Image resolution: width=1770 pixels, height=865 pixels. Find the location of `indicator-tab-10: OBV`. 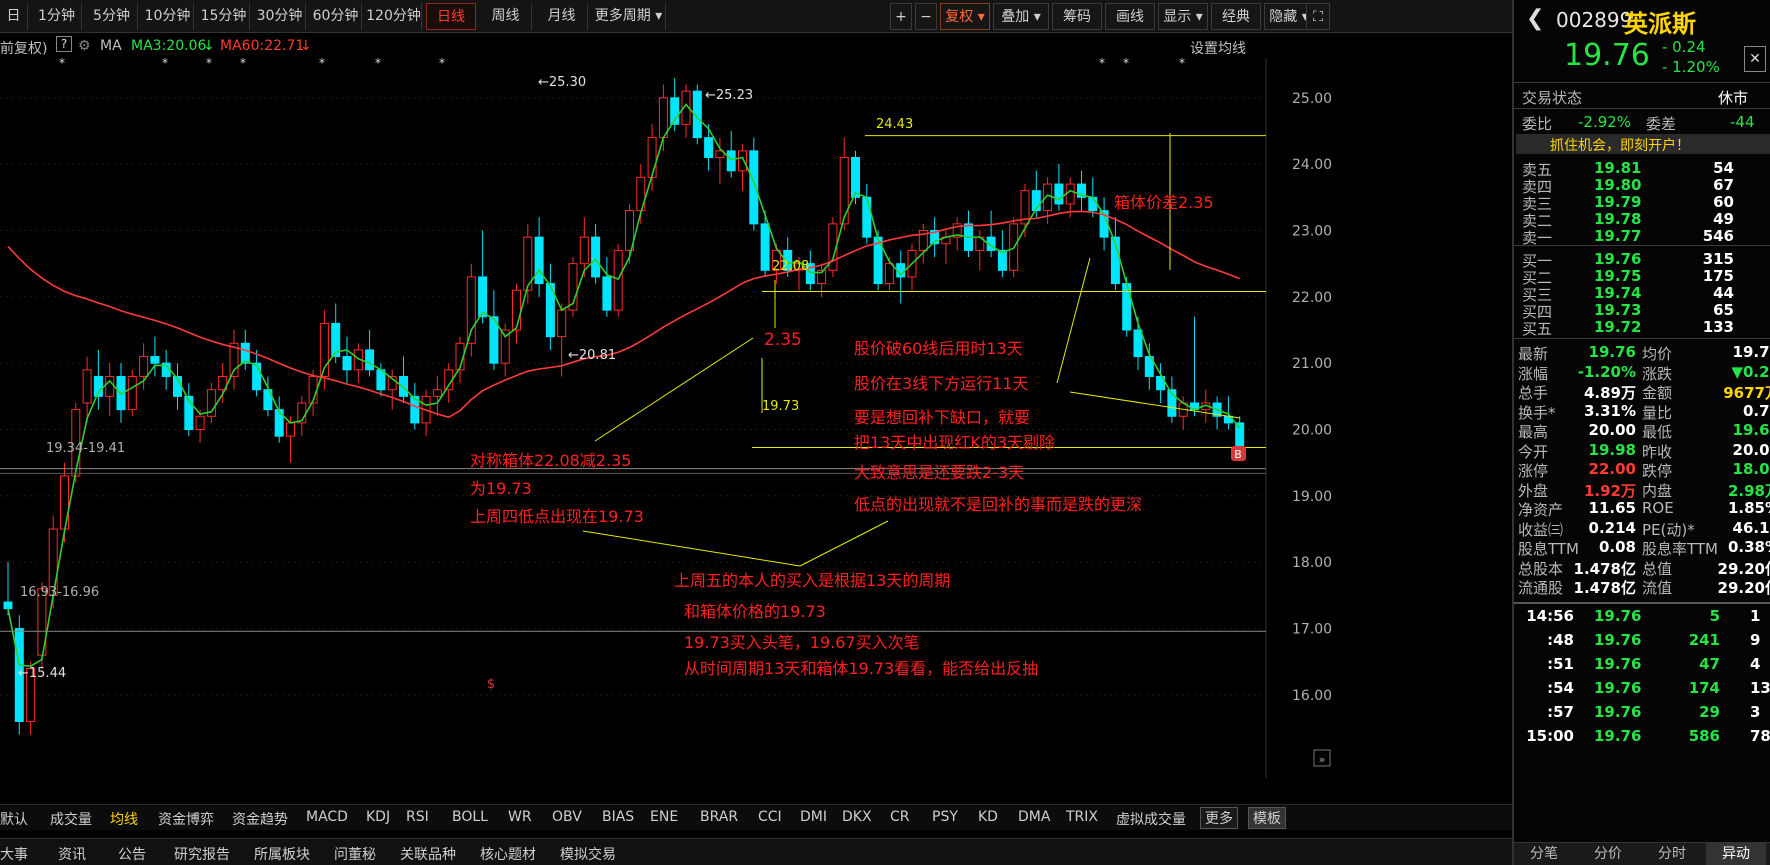

indicator-tab-10: OBV is located at coordinates (567, 817).